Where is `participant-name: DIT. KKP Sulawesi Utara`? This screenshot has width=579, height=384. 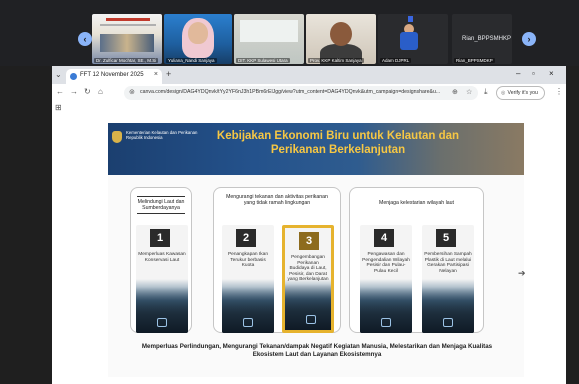
participant-name: DIT. KKP Sulawesi Utara is located at coordinates (263, 60).